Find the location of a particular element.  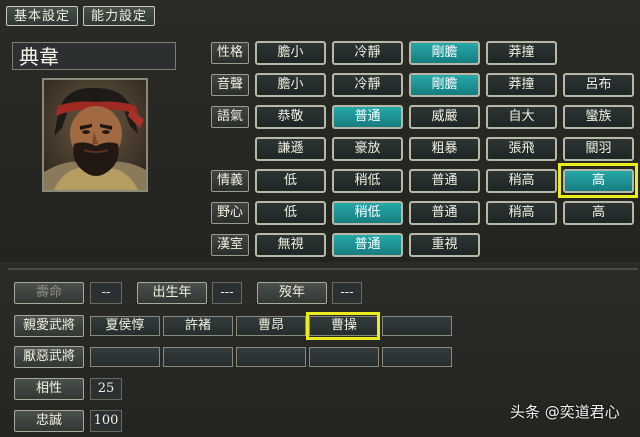

ambition-option-3: 普通 is located at coordinates (444, 213).